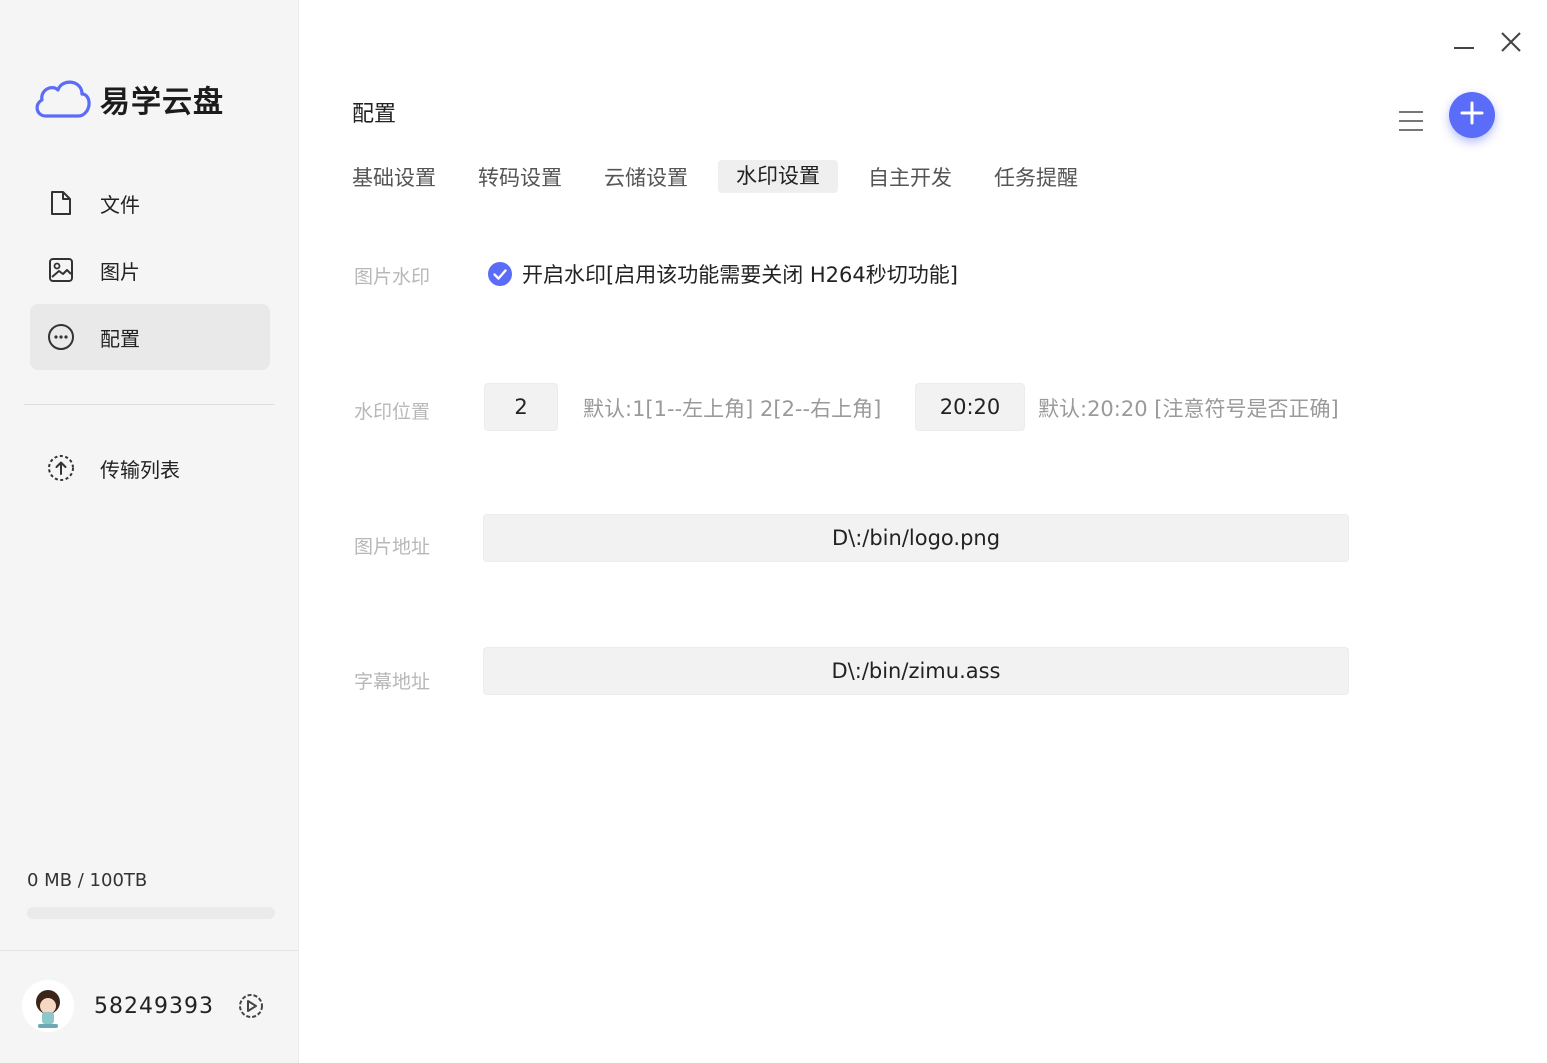  What do you see at coordinates (392, 412) in the screenshot?
I see `watermark-position-label: 水印位置` at bounding box center [392, 412].